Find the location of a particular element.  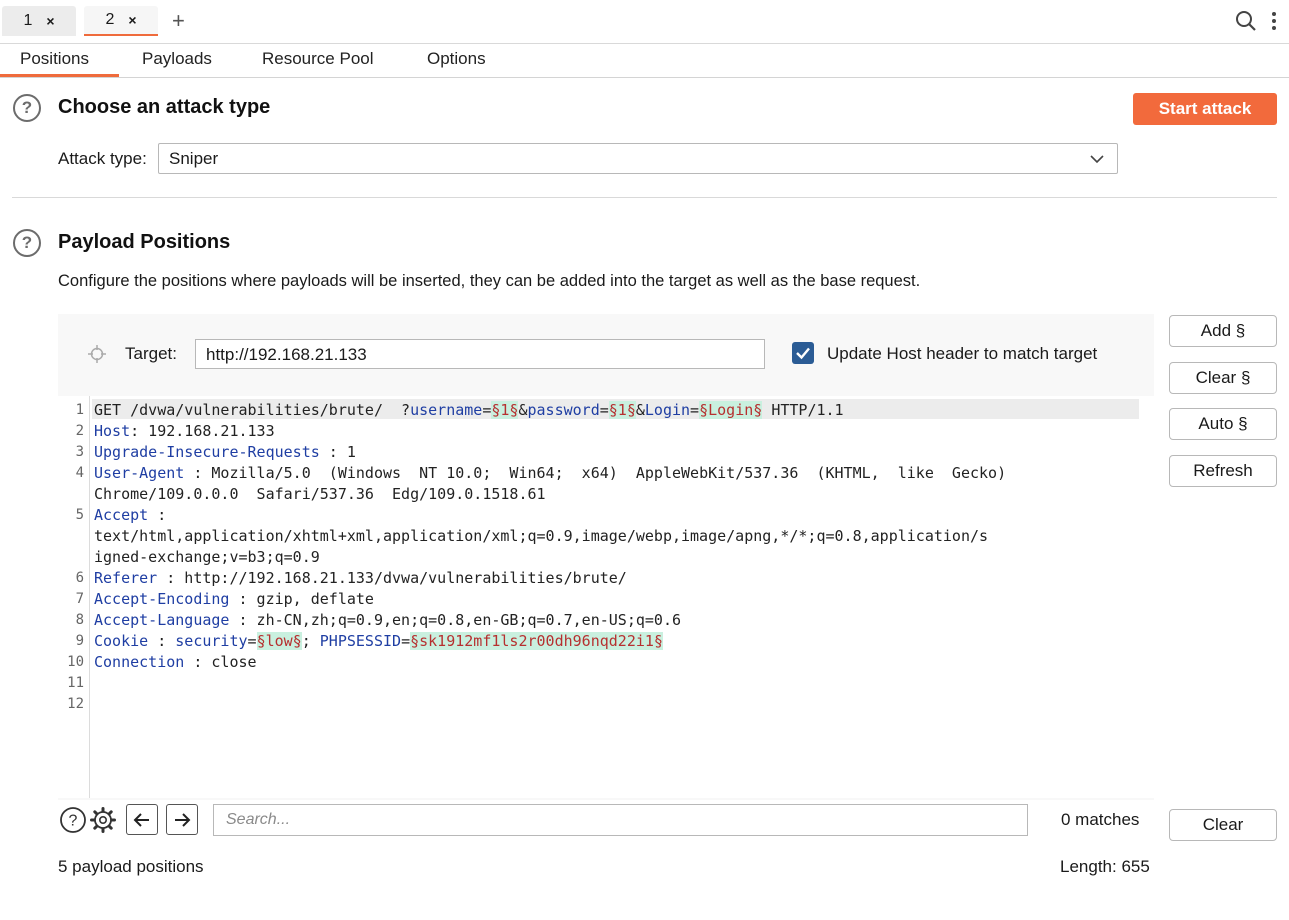

search-icon is located at coordinates (1246, 23).